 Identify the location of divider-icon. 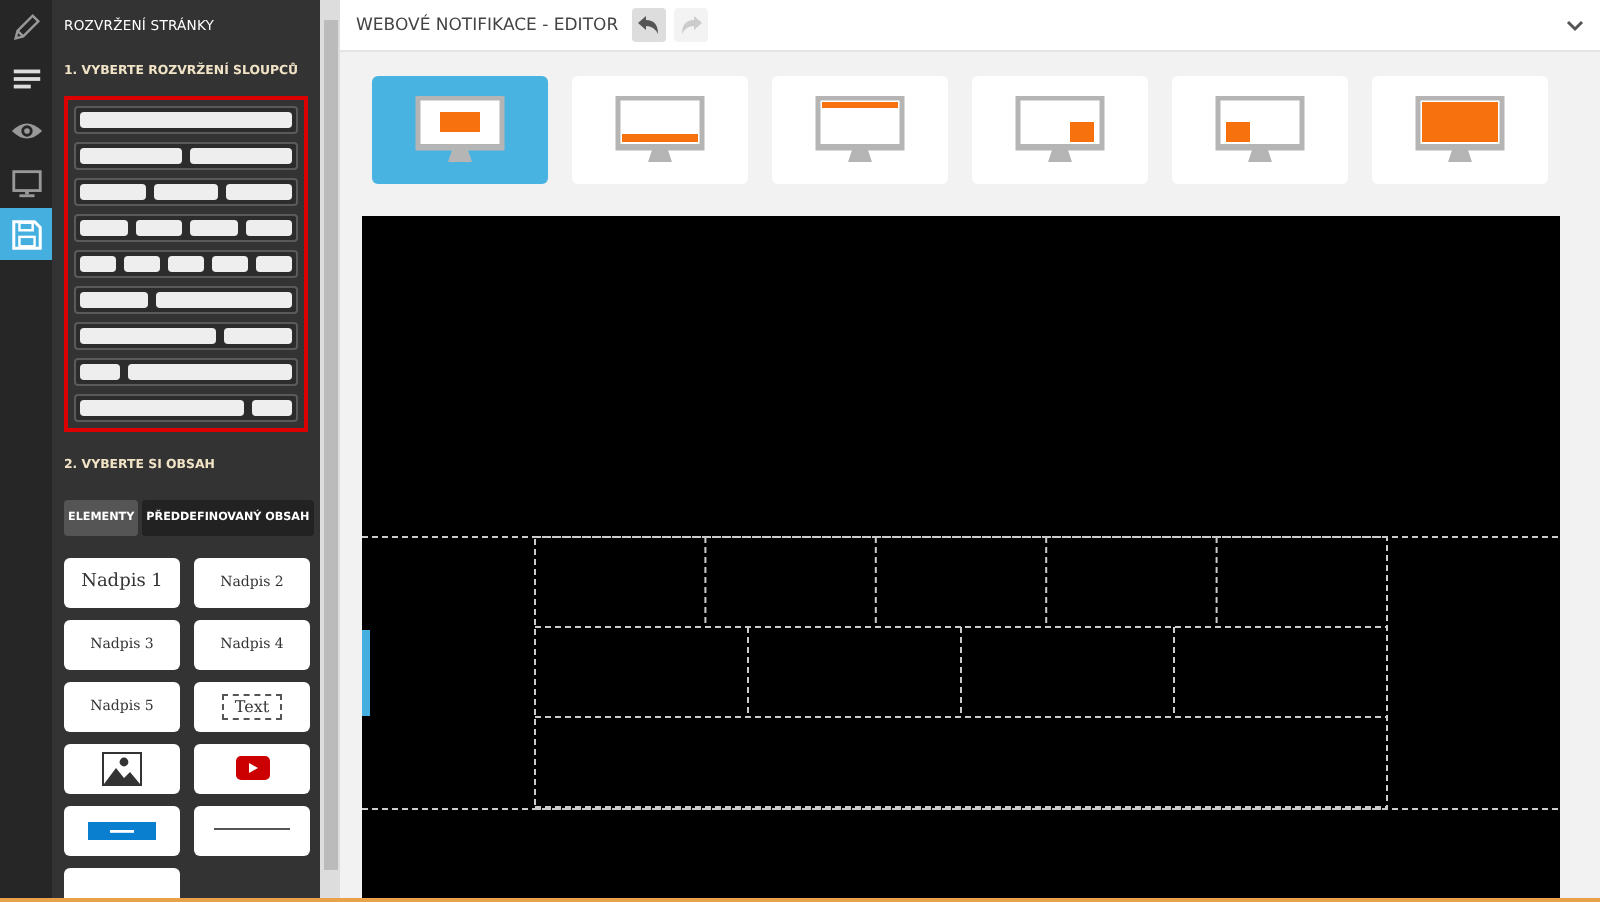
(252, 830).